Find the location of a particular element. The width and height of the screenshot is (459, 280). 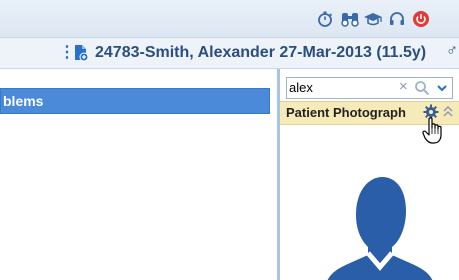

search-box: × is located at coordinates (369, 88).